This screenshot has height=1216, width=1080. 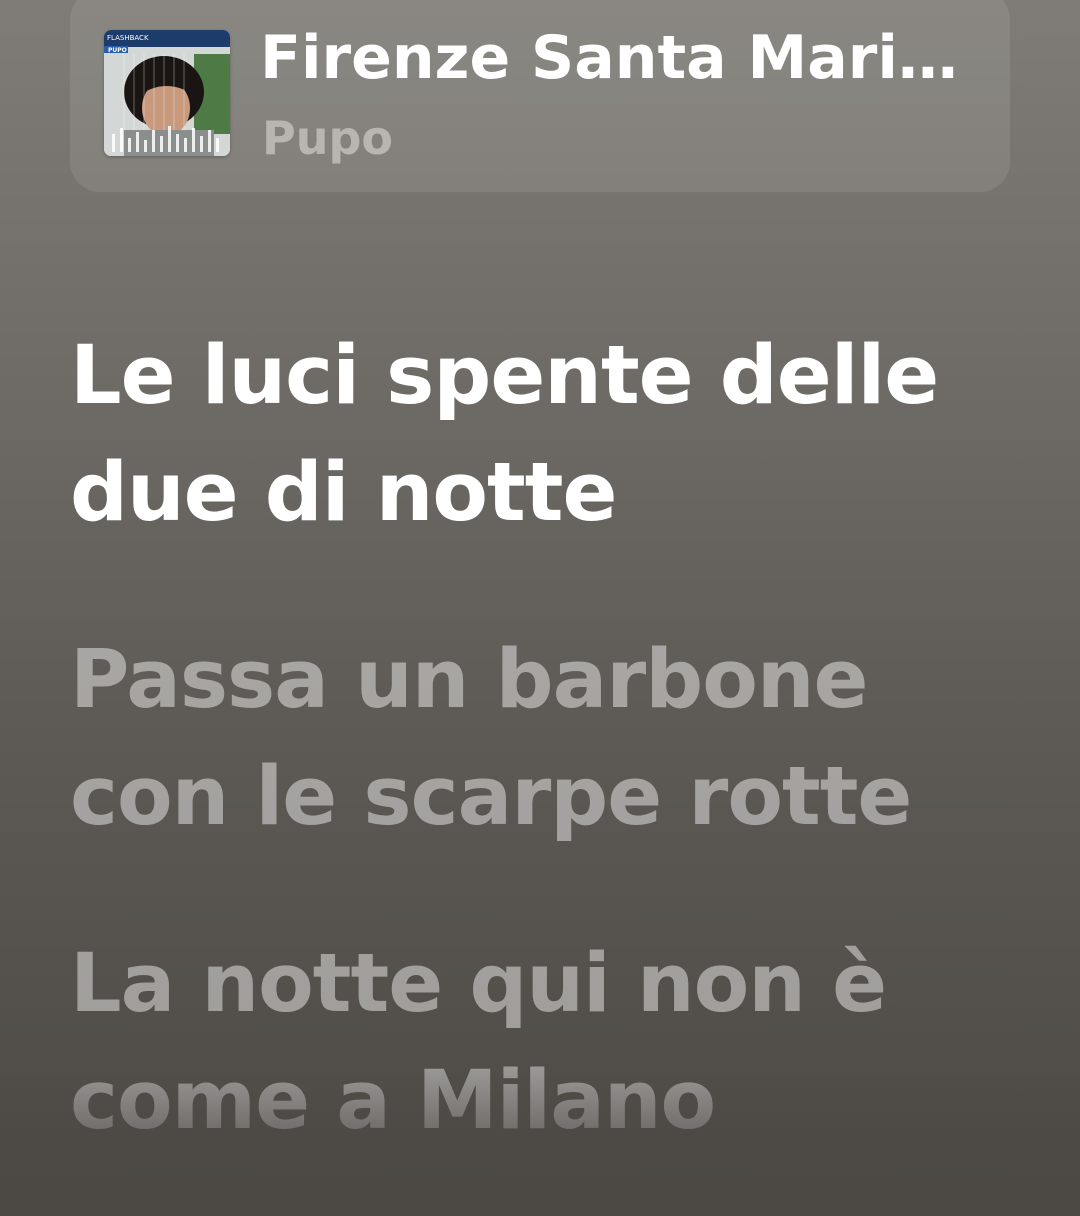 I want to click on artwork-banner-text: FLASHBACK, so click(x=128, y=38).